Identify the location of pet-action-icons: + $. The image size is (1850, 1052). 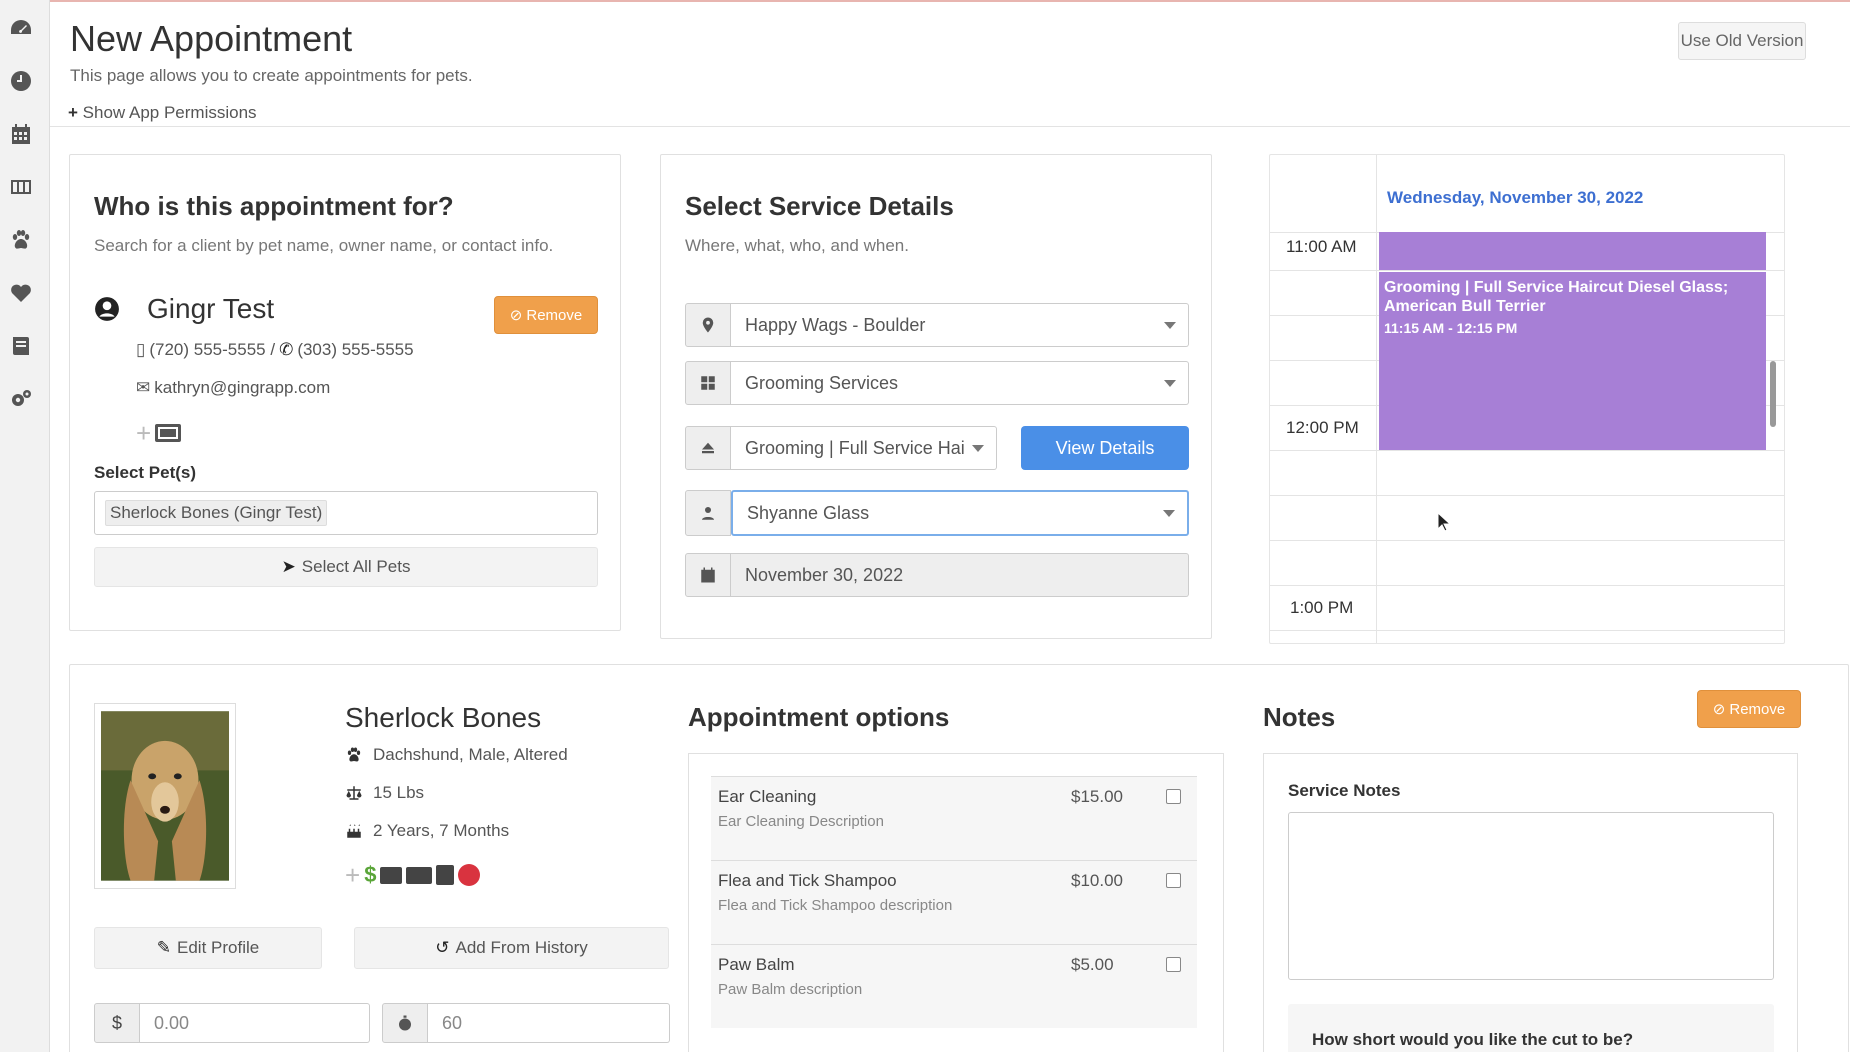
(413, 875).